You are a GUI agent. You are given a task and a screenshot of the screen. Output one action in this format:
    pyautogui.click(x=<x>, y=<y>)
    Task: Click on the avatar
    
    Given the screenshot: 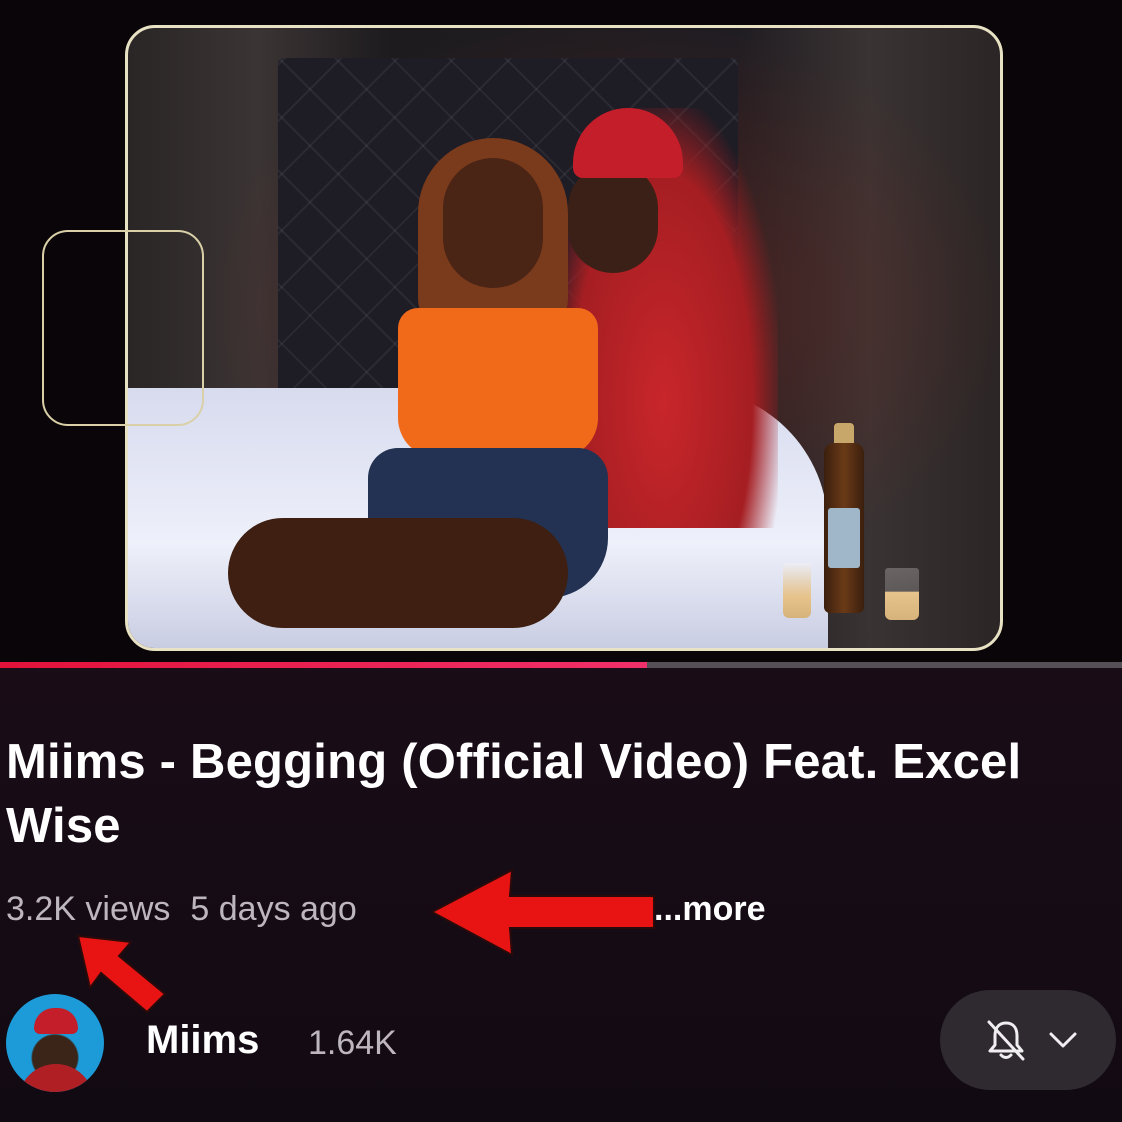 What is the action you would take?
    pyautogui.click(x=55, y=1043)
    